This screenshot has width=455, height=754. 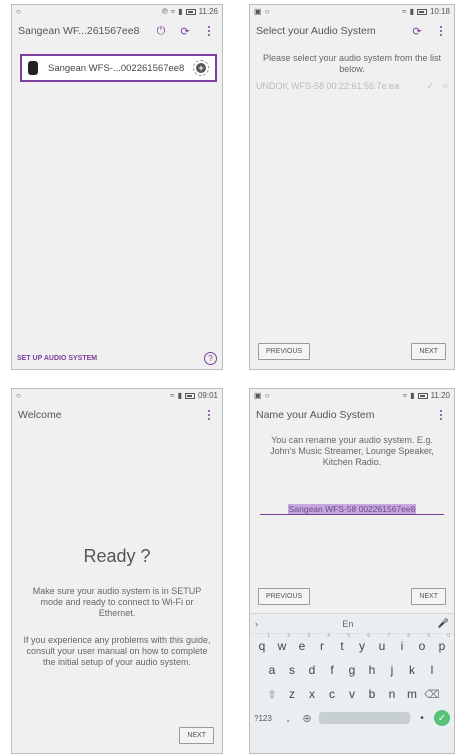 I want to click on status-time: 11:26, so click(x=208, y=11).